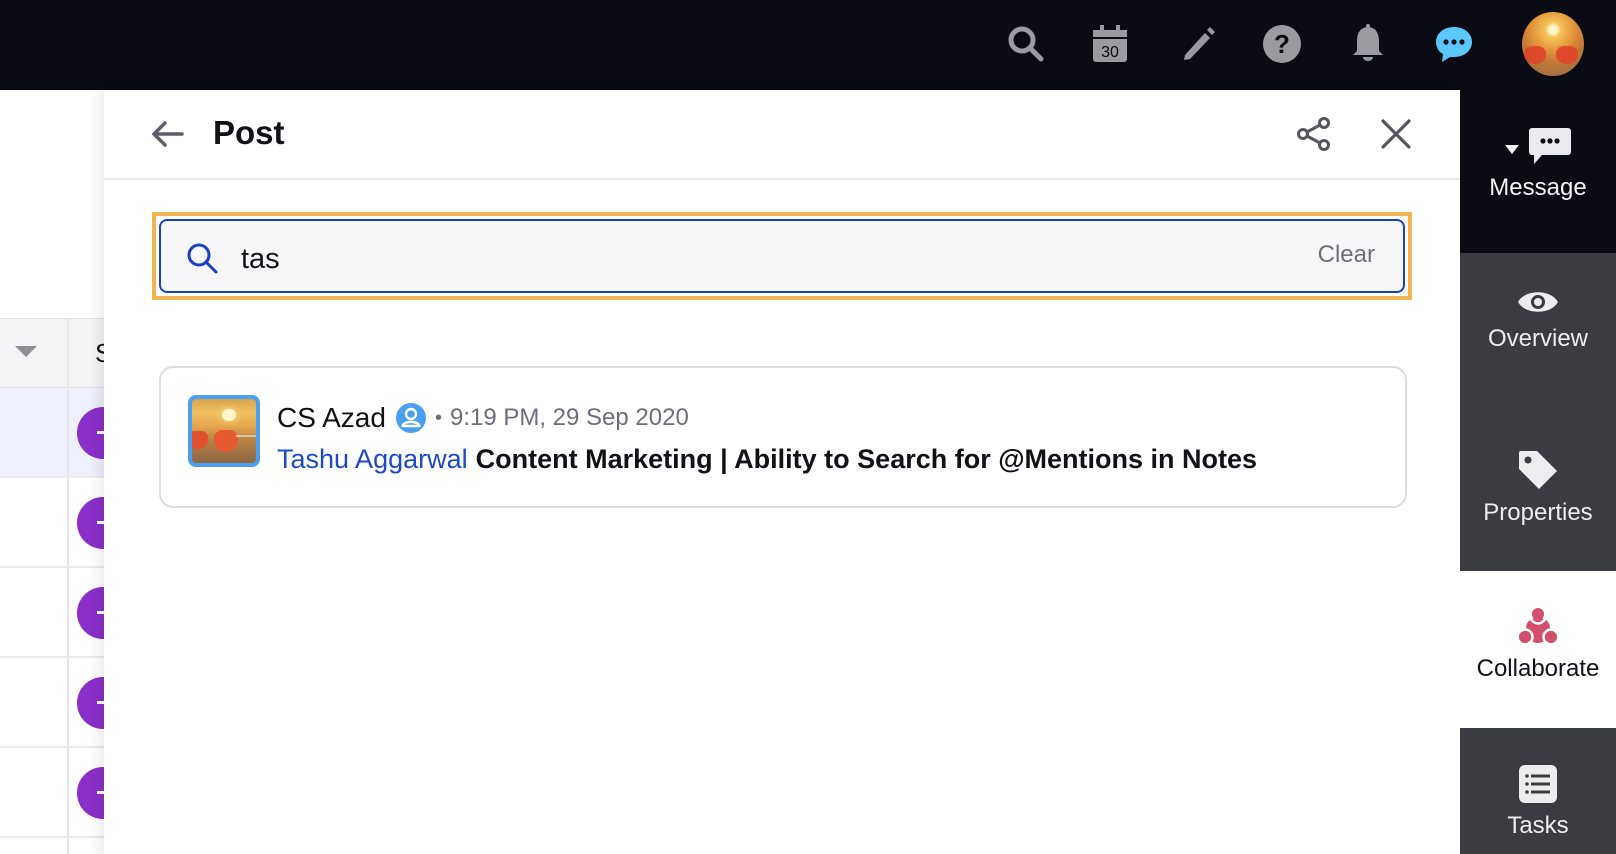 The width and height of the screenshot is (1616, 854). Describe the element at coordinates (1538, 187) in the screenshot. I see `rail-label: Message` at that location.